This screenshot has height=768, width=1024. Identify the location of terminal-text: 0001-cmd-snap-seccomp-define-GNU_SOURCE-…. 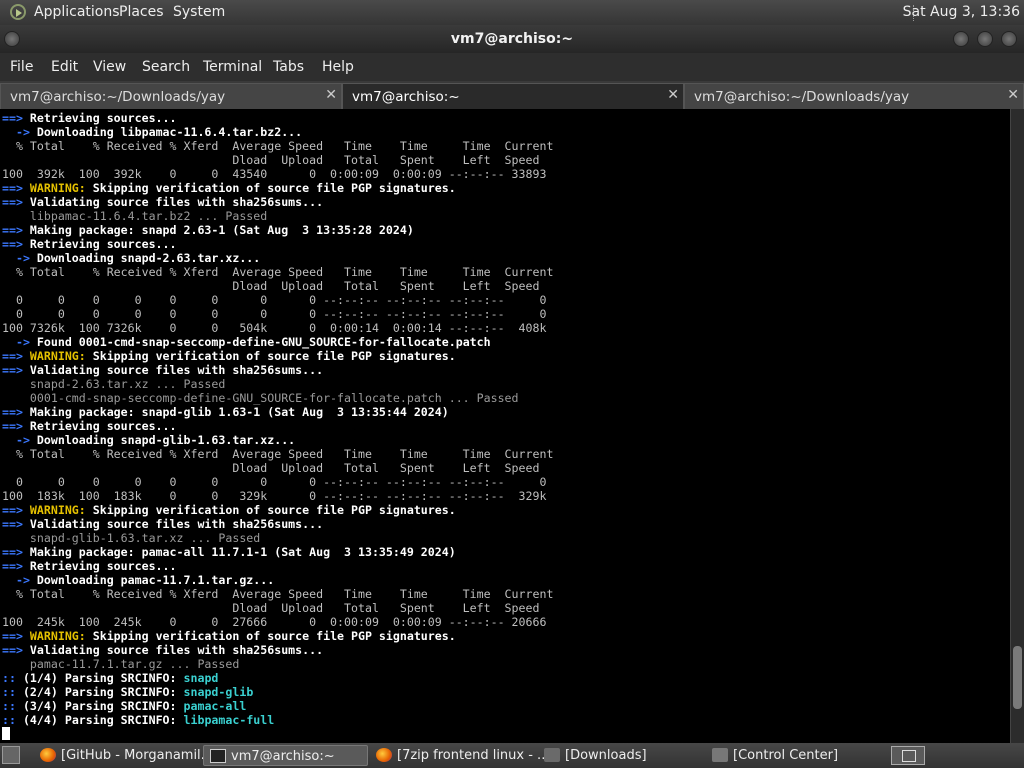
(260, 398).